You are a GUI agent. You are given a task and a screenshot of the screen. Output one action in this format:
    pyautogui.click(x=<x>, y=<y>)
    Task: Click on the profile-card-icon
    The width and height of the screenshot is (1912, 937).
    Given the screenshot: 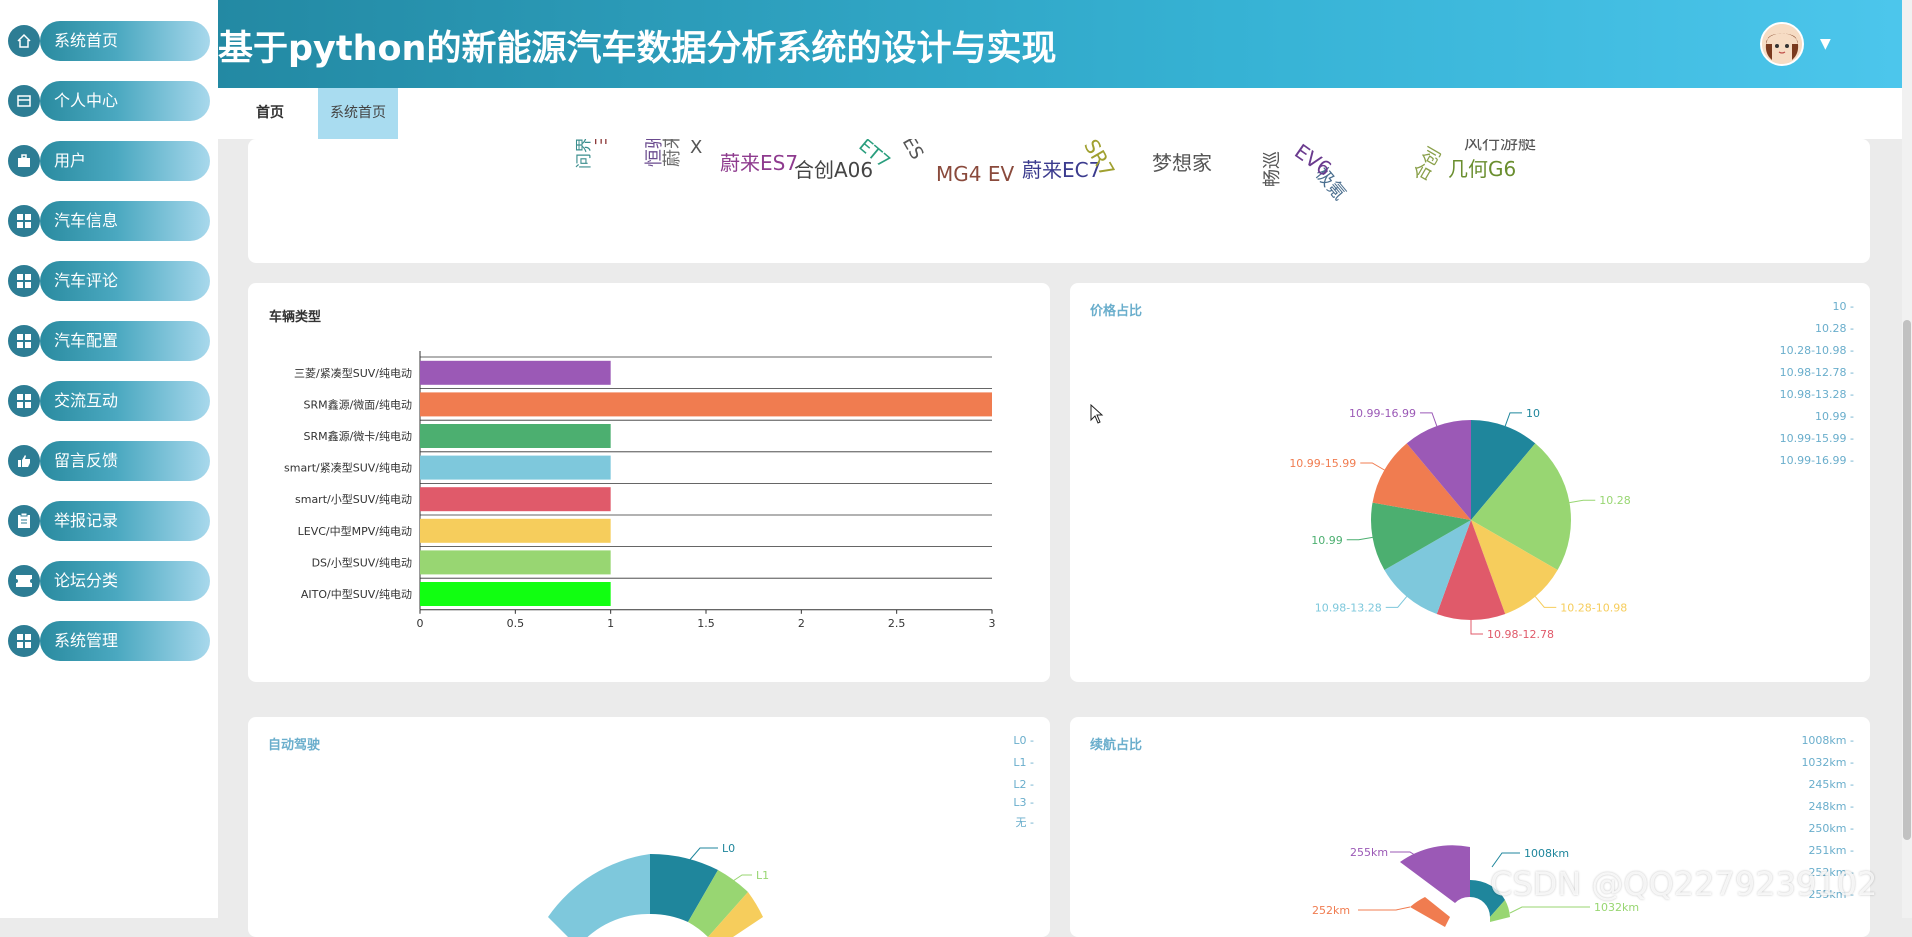 What is the action you would take?
    pyautogui.click(x=24, y=101)
    